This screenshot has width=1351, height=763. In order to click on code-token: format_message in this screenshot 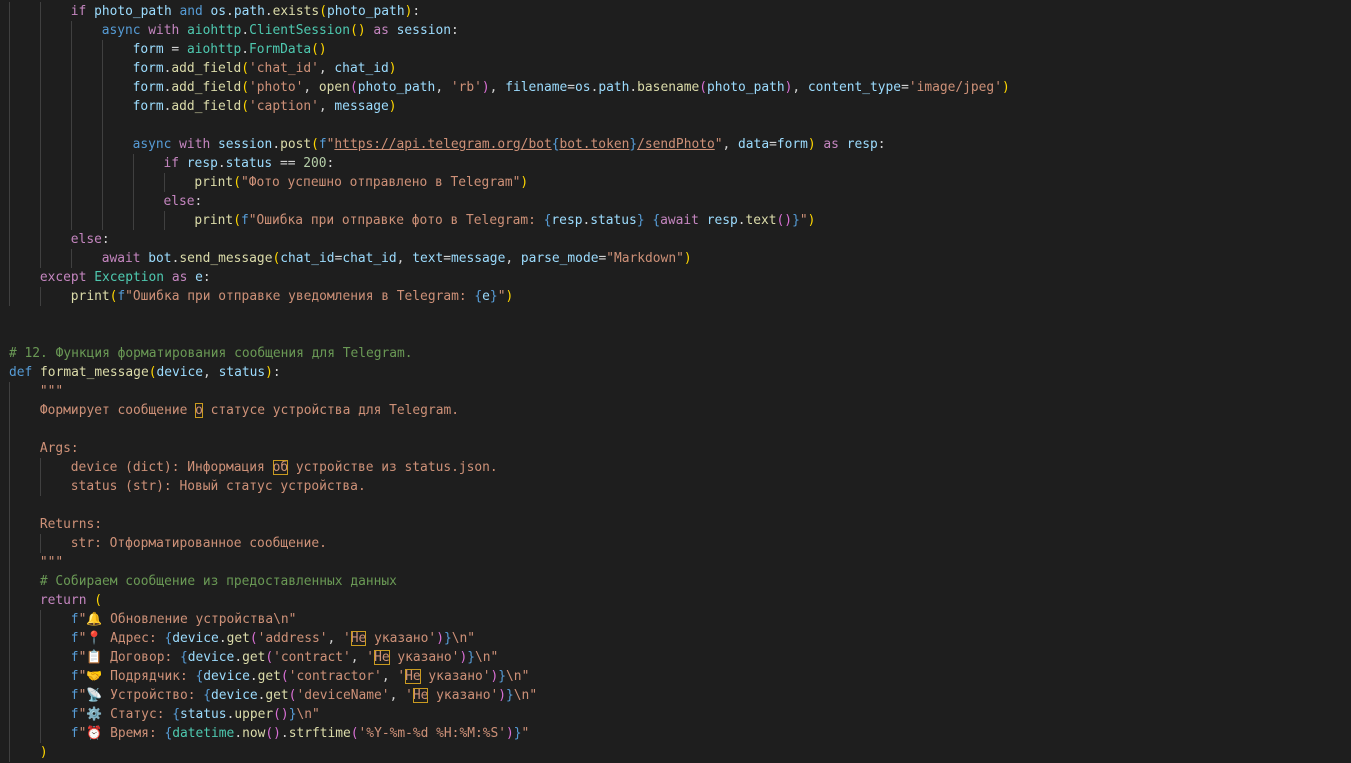, I will do `click(94, 372)`.